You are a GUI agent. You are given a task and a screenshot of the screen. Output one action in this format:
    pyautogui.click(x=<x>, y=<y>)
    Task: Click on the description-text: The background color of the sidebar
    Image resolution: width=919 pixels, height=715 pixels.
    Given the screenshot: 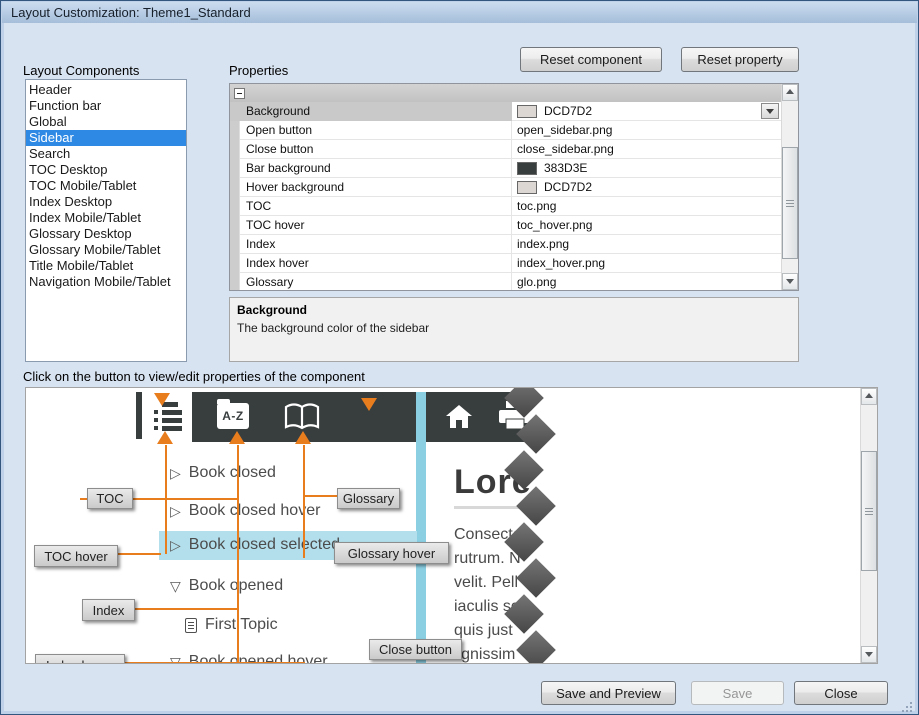 What is the action you would take?
    pyautogui.click(x=333, y=328)
    